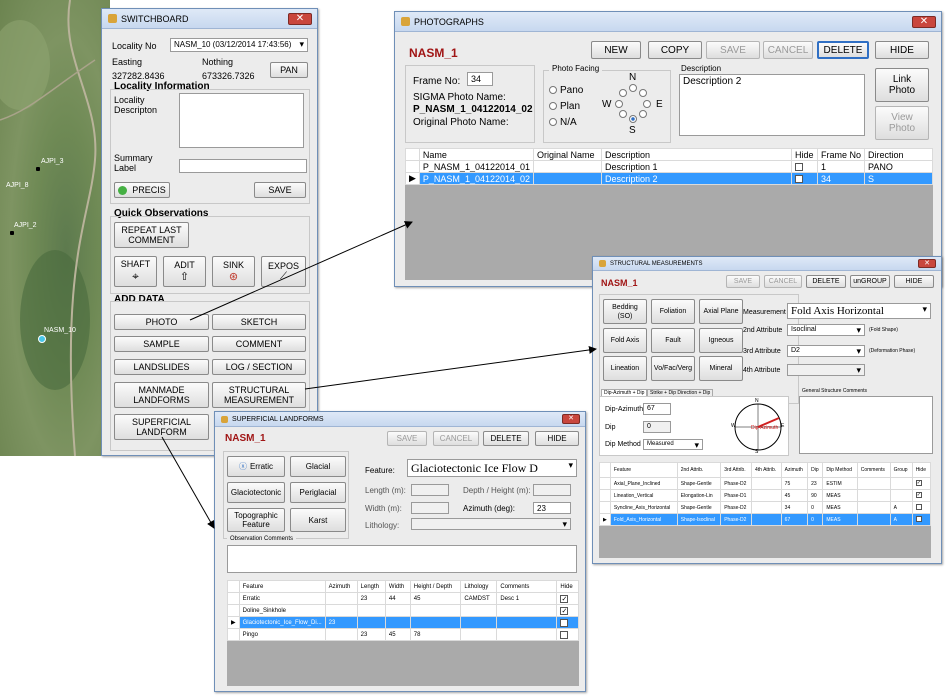 This screenshot has height=700, width=947. I want to click on cell-attr3: Phase-D1, so click(736, 495).